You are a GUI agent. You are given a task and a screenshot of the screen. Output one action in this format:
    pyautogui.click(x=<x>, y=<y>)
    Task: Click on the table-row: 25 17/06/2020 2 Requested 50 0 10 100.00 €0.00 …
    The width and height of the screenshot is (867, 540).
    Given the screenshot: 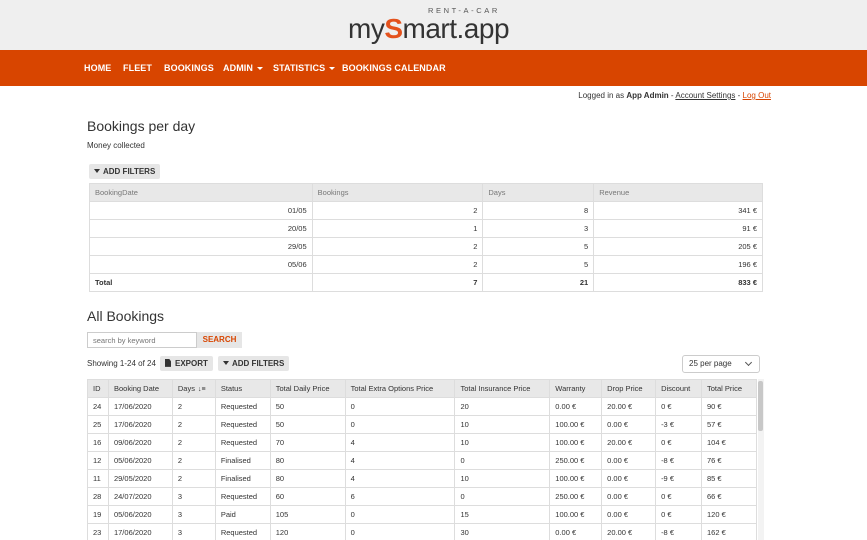 What is the action you would take?
    pyautogui.click(x=422, y=424)
    